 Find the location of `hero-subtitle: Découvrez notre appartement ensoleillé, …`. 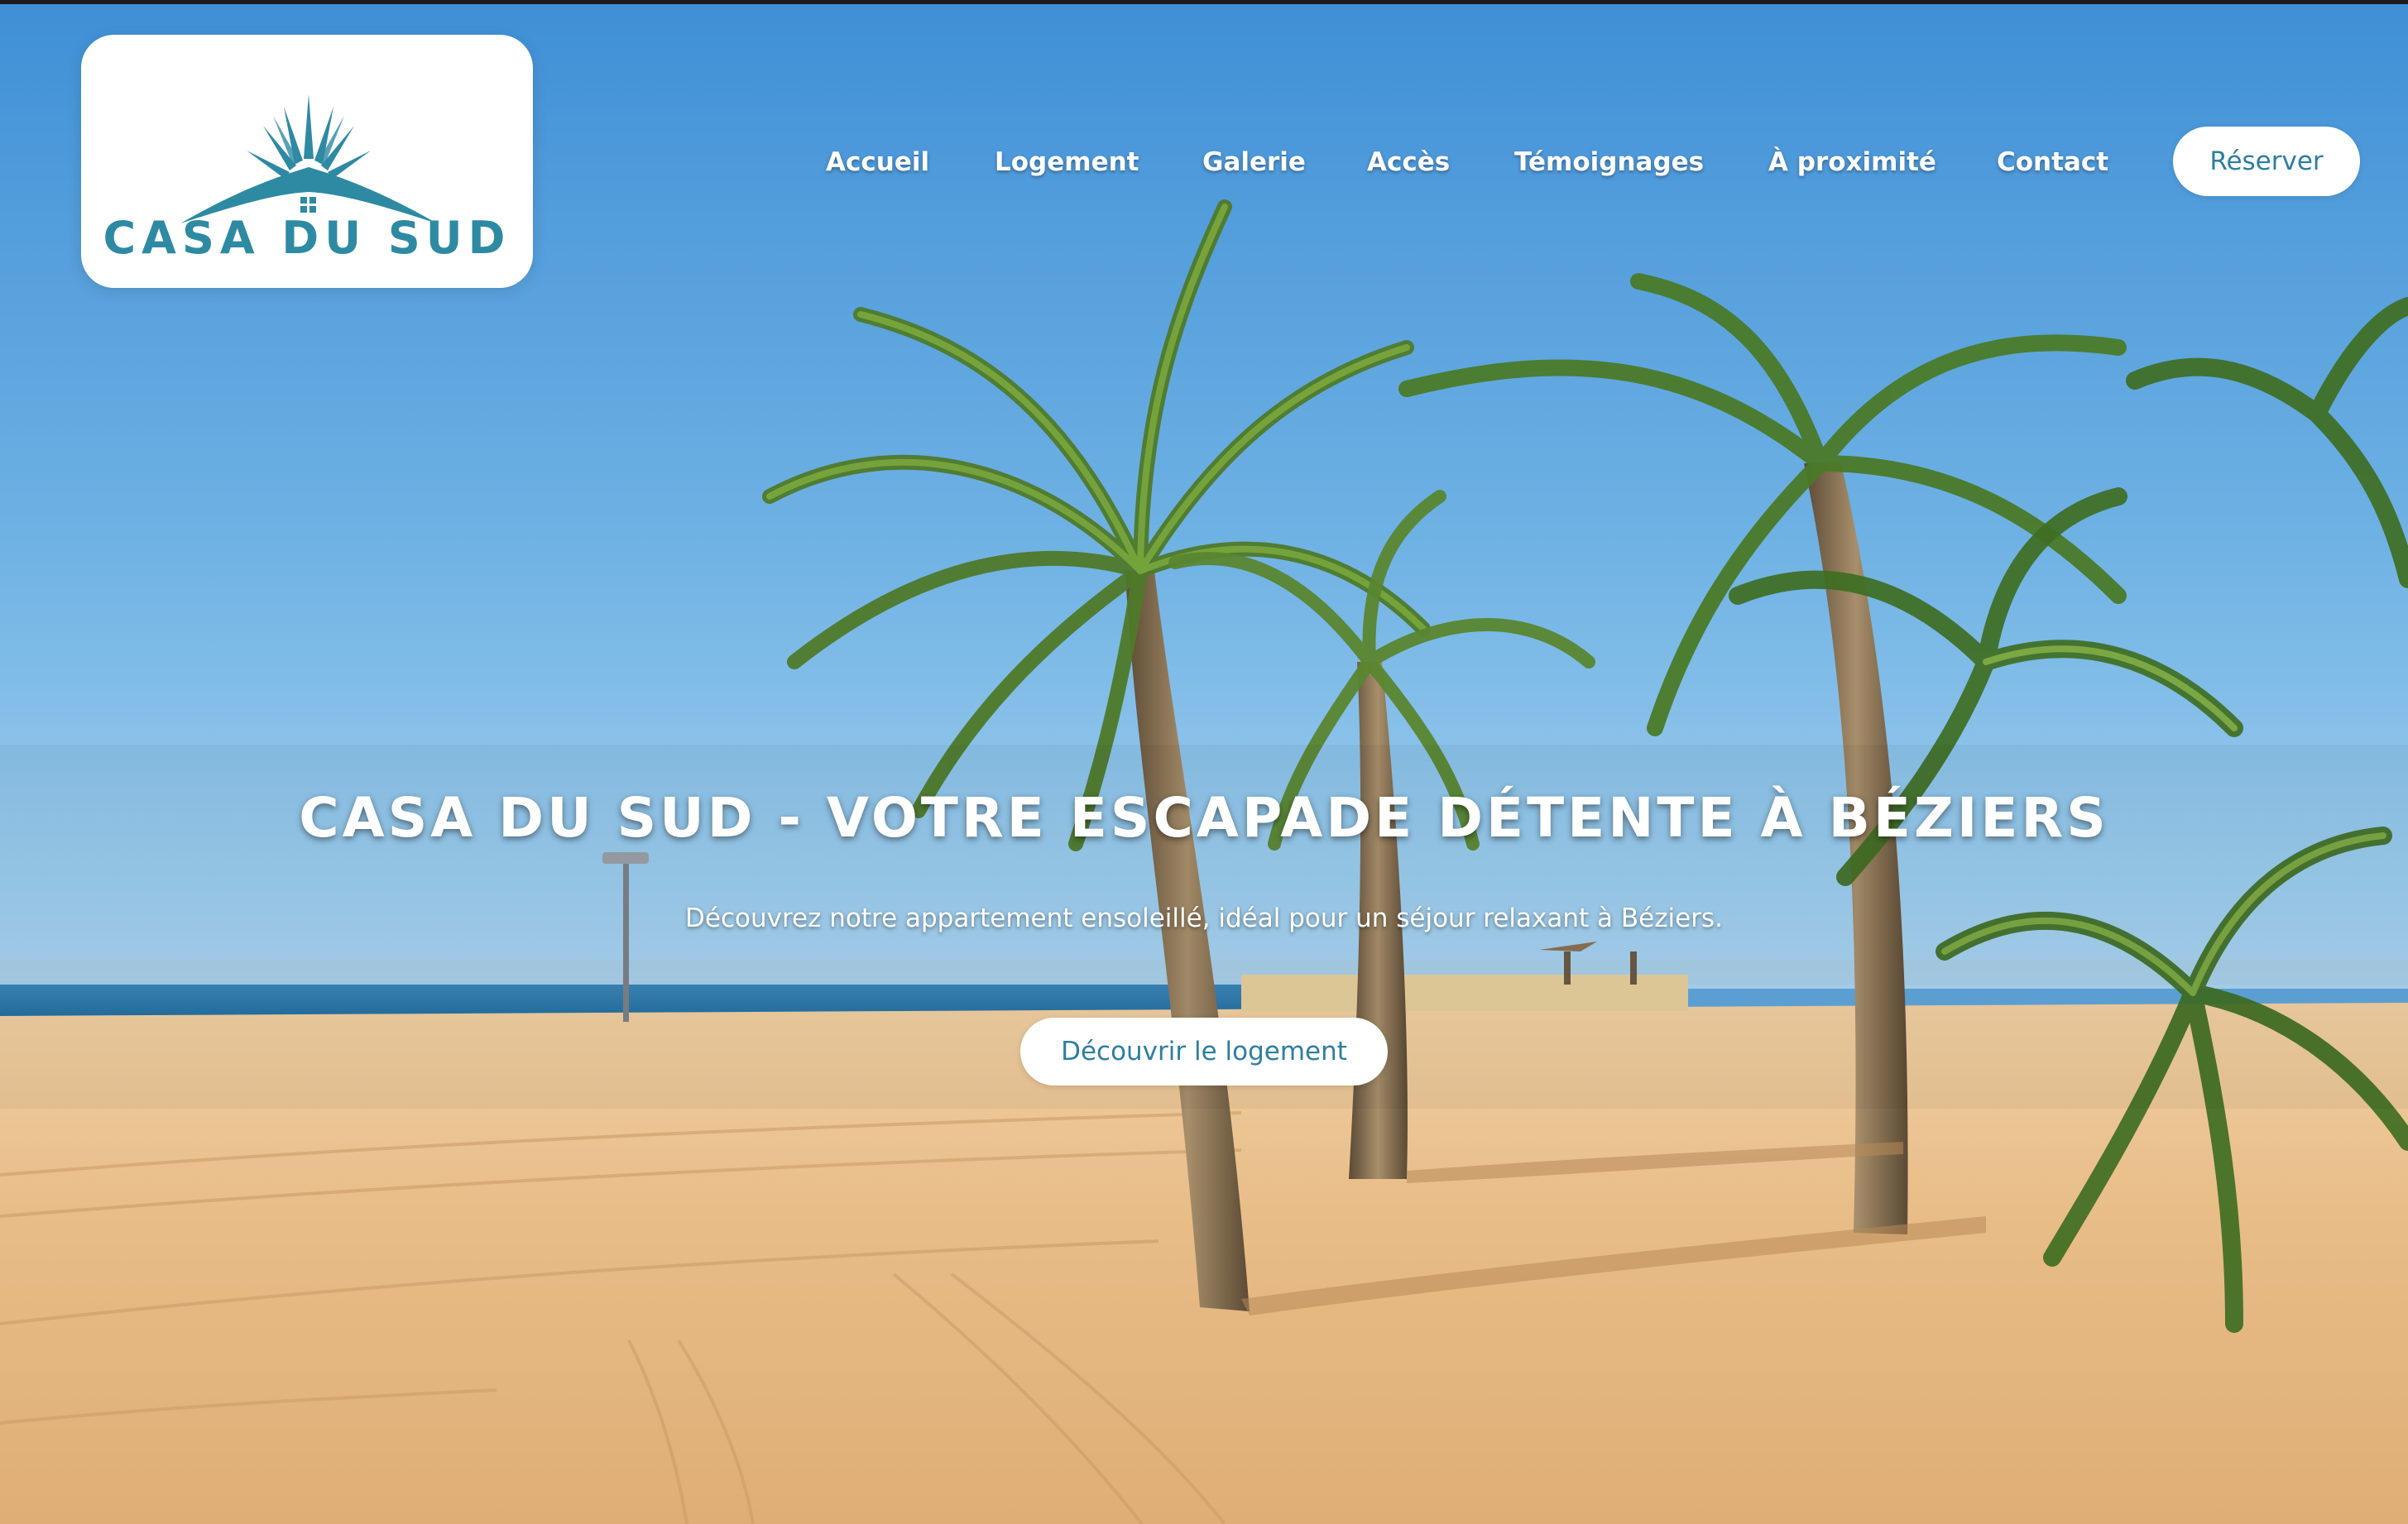

hero-subtitle: Découvrez notre appartement ensoleillé, … is located at coordinates (1204, 918).